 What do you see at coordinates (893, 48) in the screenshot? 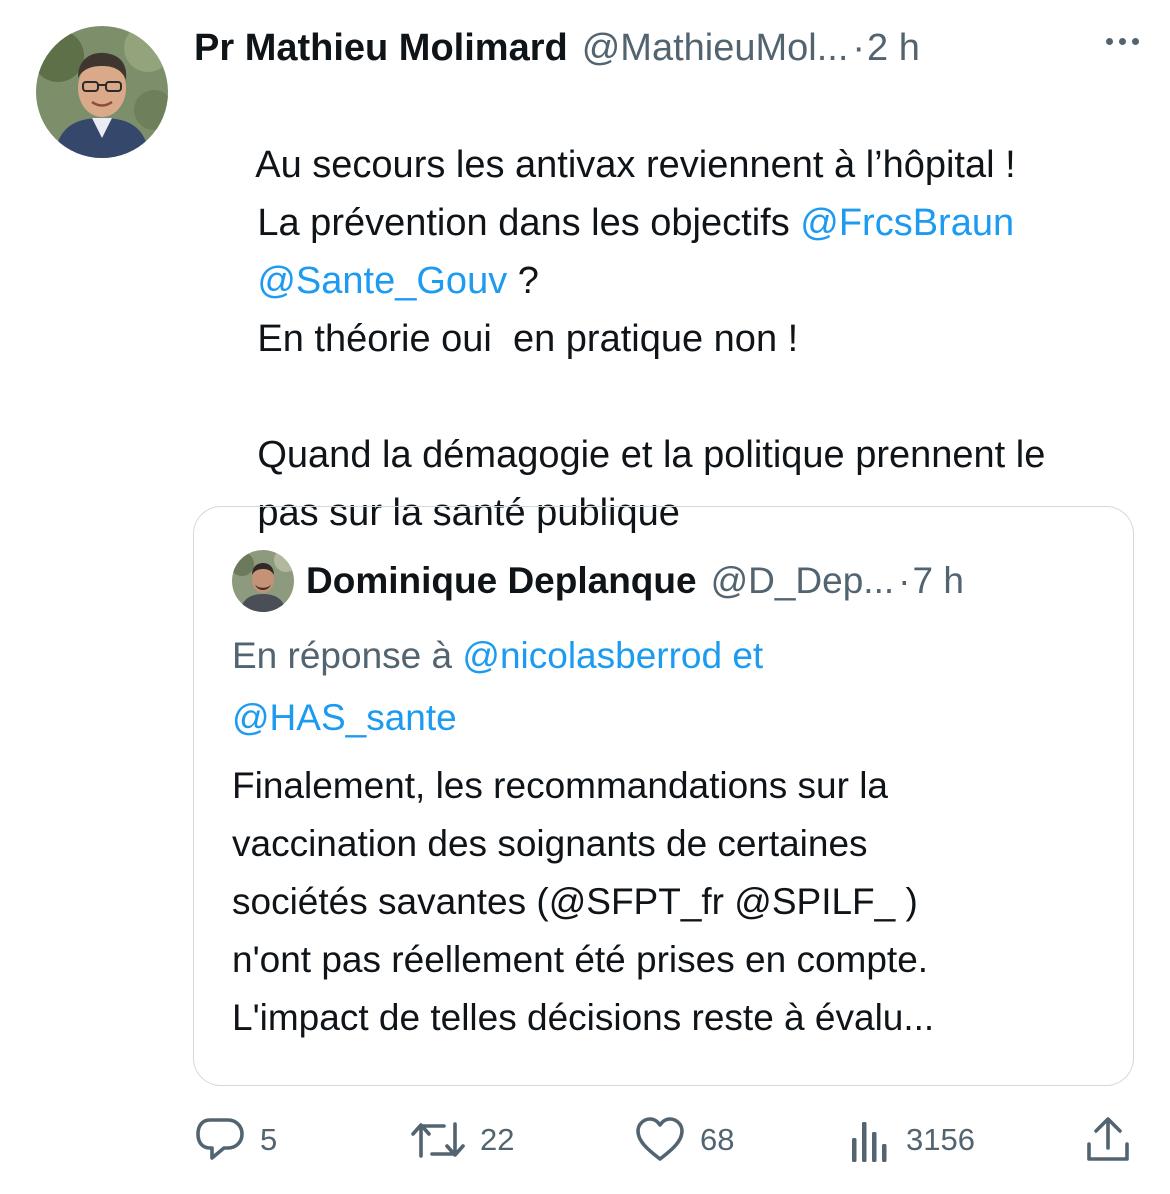
I see `tweet-time: 2 h` at bounding box center [893, 48].